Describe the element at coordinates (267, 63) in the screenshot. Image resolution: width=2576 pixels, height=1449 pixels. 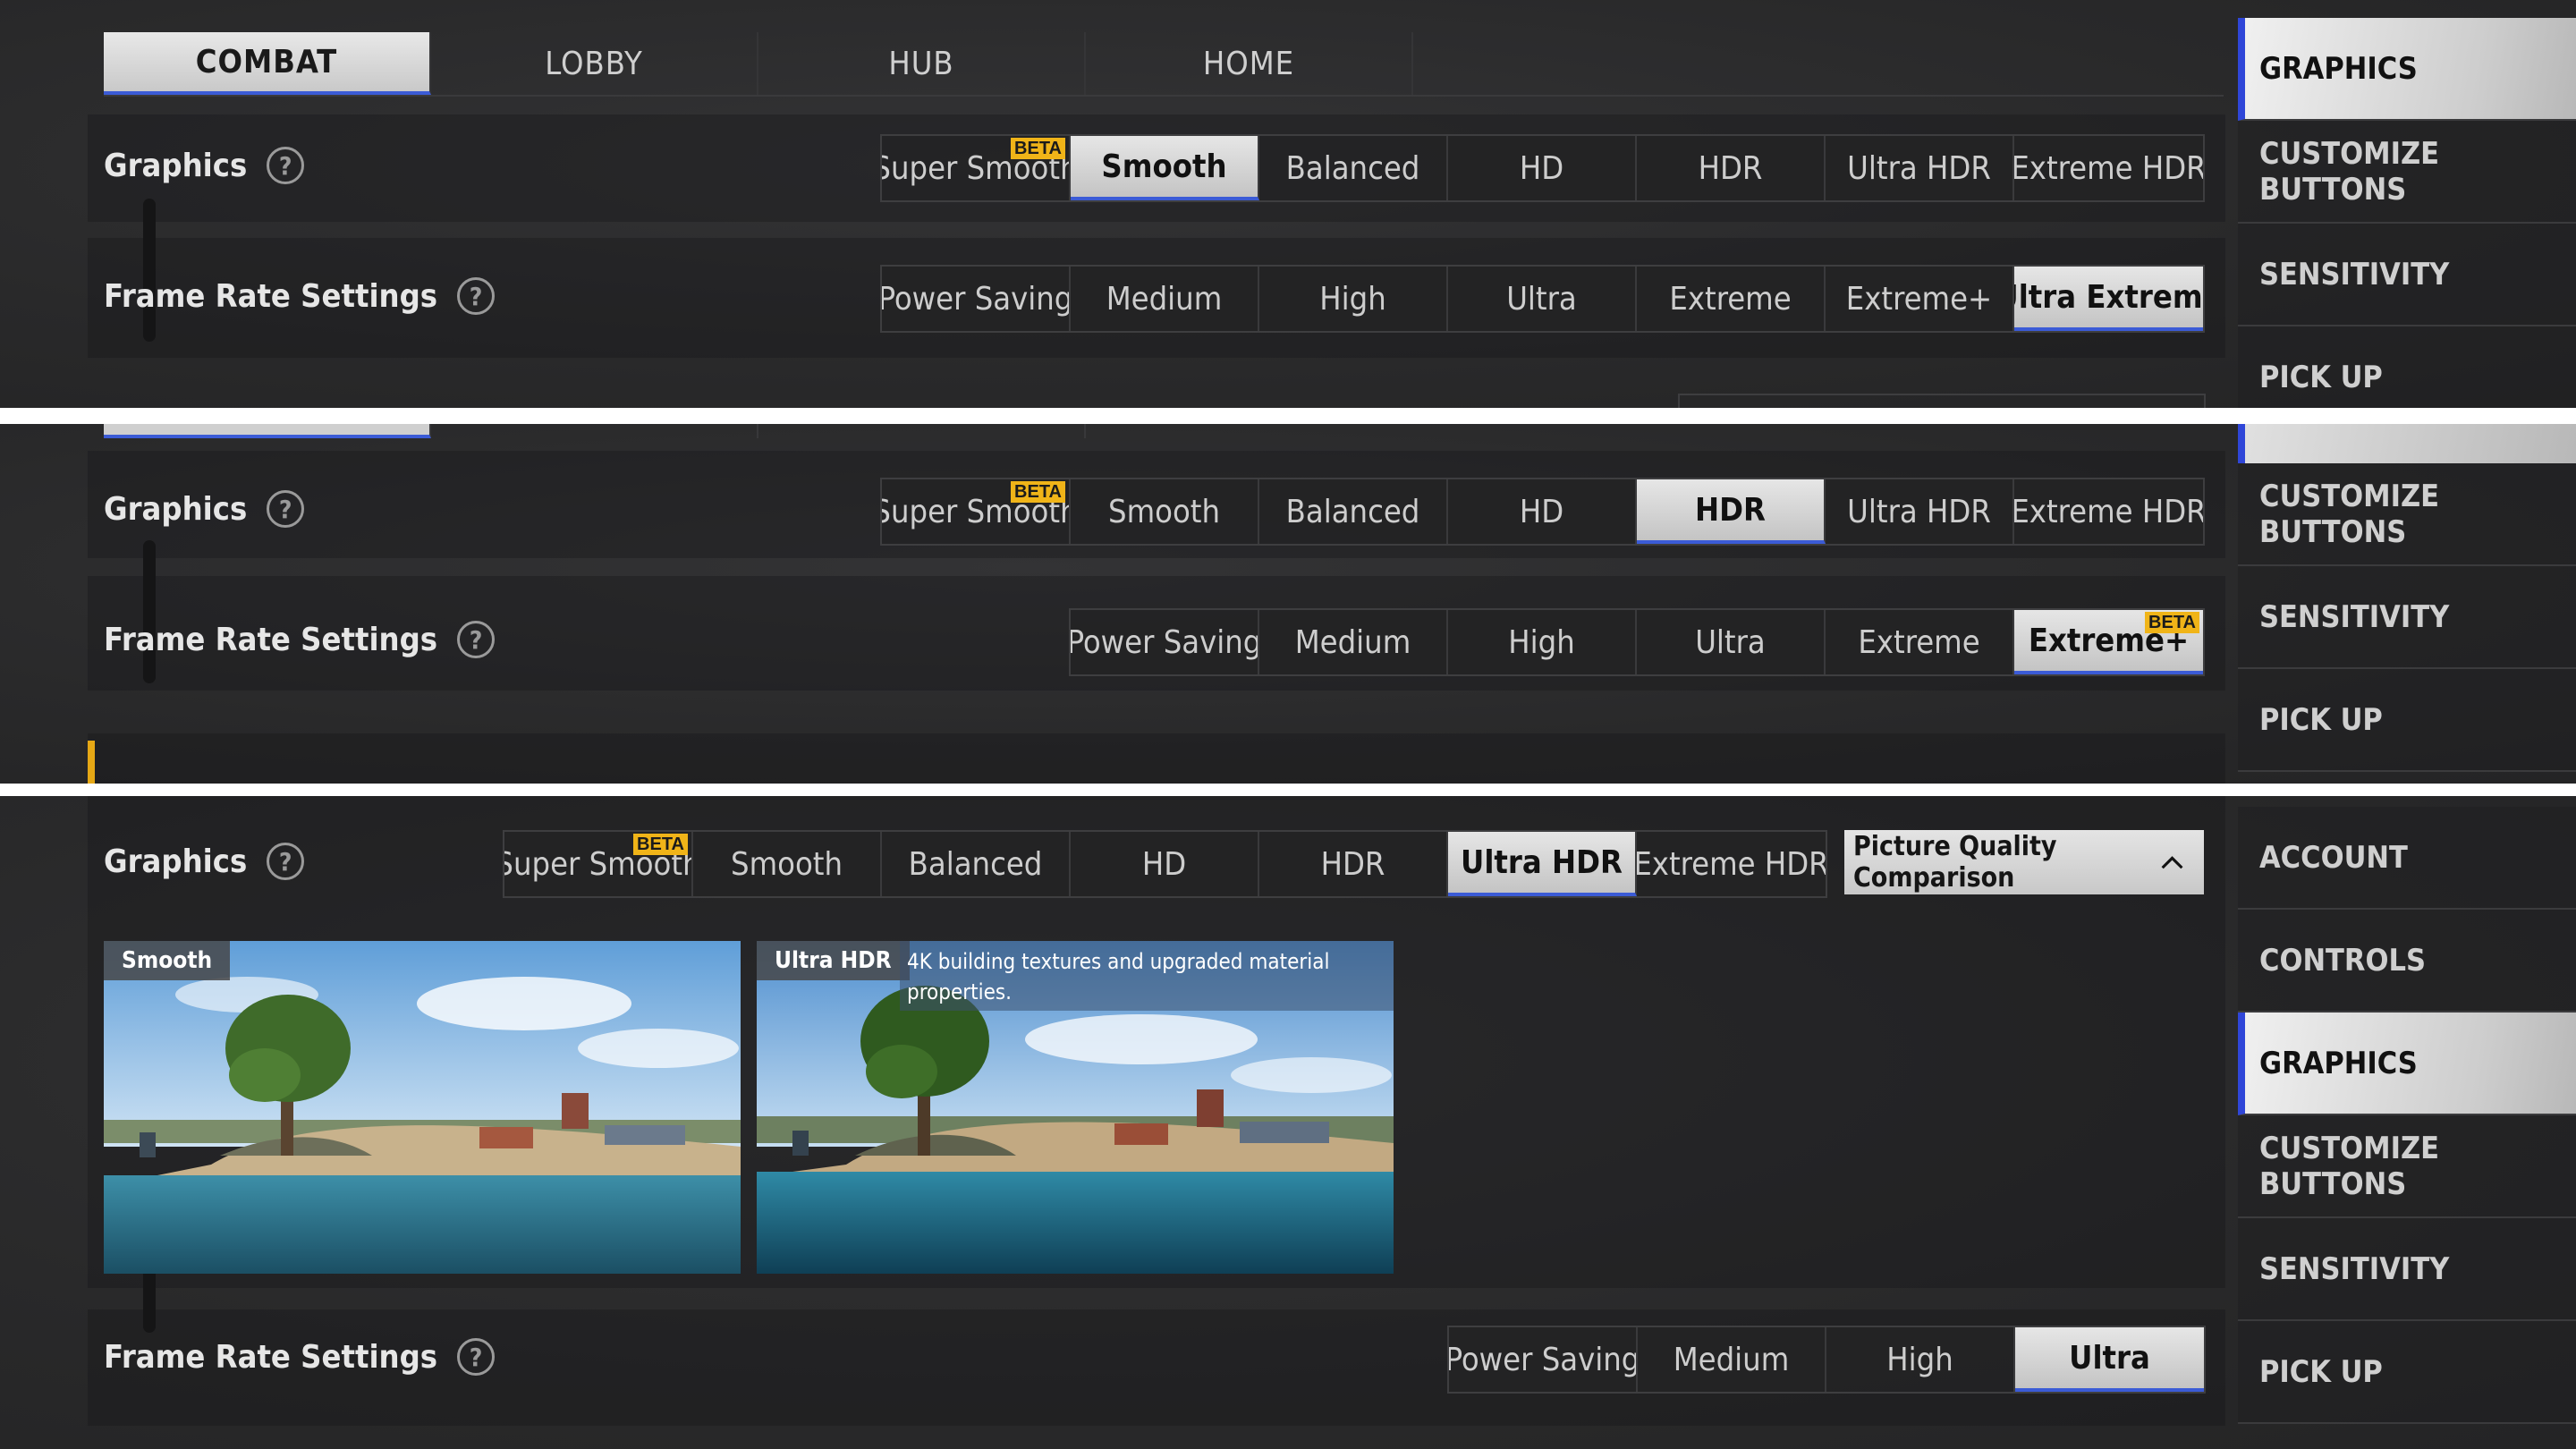
I see `tab-combat: COMBAT` at that location.